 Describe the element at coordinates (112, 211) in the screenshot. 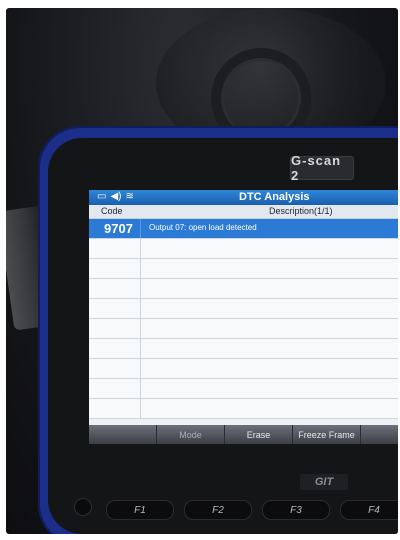

I see `column-header-code: Code` at that location.